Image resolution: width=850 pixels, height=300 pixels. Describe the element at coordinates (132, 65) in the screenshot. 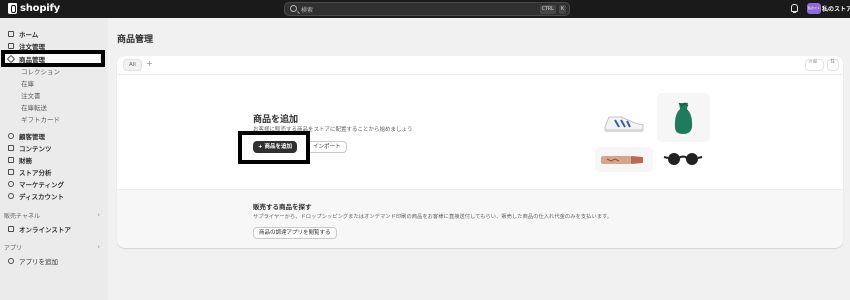

I see `tab-all: All` at that location.